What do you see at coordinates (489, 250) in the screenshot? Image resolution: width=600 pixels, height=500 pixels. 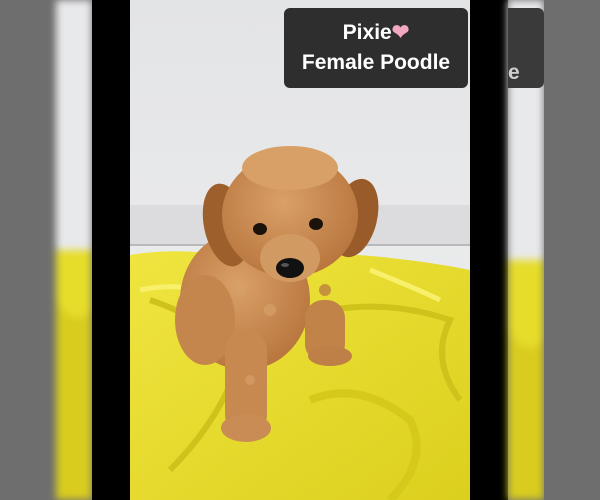 I see `right-black-bar` at bounding box center [489, 250].